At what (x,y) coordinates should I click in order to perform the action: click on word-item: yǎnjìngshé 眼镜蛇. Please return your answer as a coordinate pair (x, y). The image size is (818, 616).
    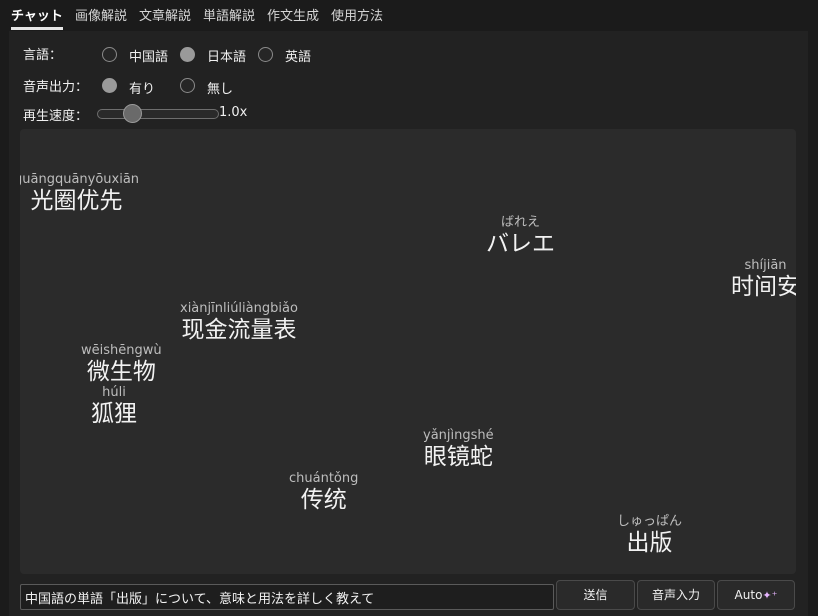
    Looking at the image, I should click on (458, 449).